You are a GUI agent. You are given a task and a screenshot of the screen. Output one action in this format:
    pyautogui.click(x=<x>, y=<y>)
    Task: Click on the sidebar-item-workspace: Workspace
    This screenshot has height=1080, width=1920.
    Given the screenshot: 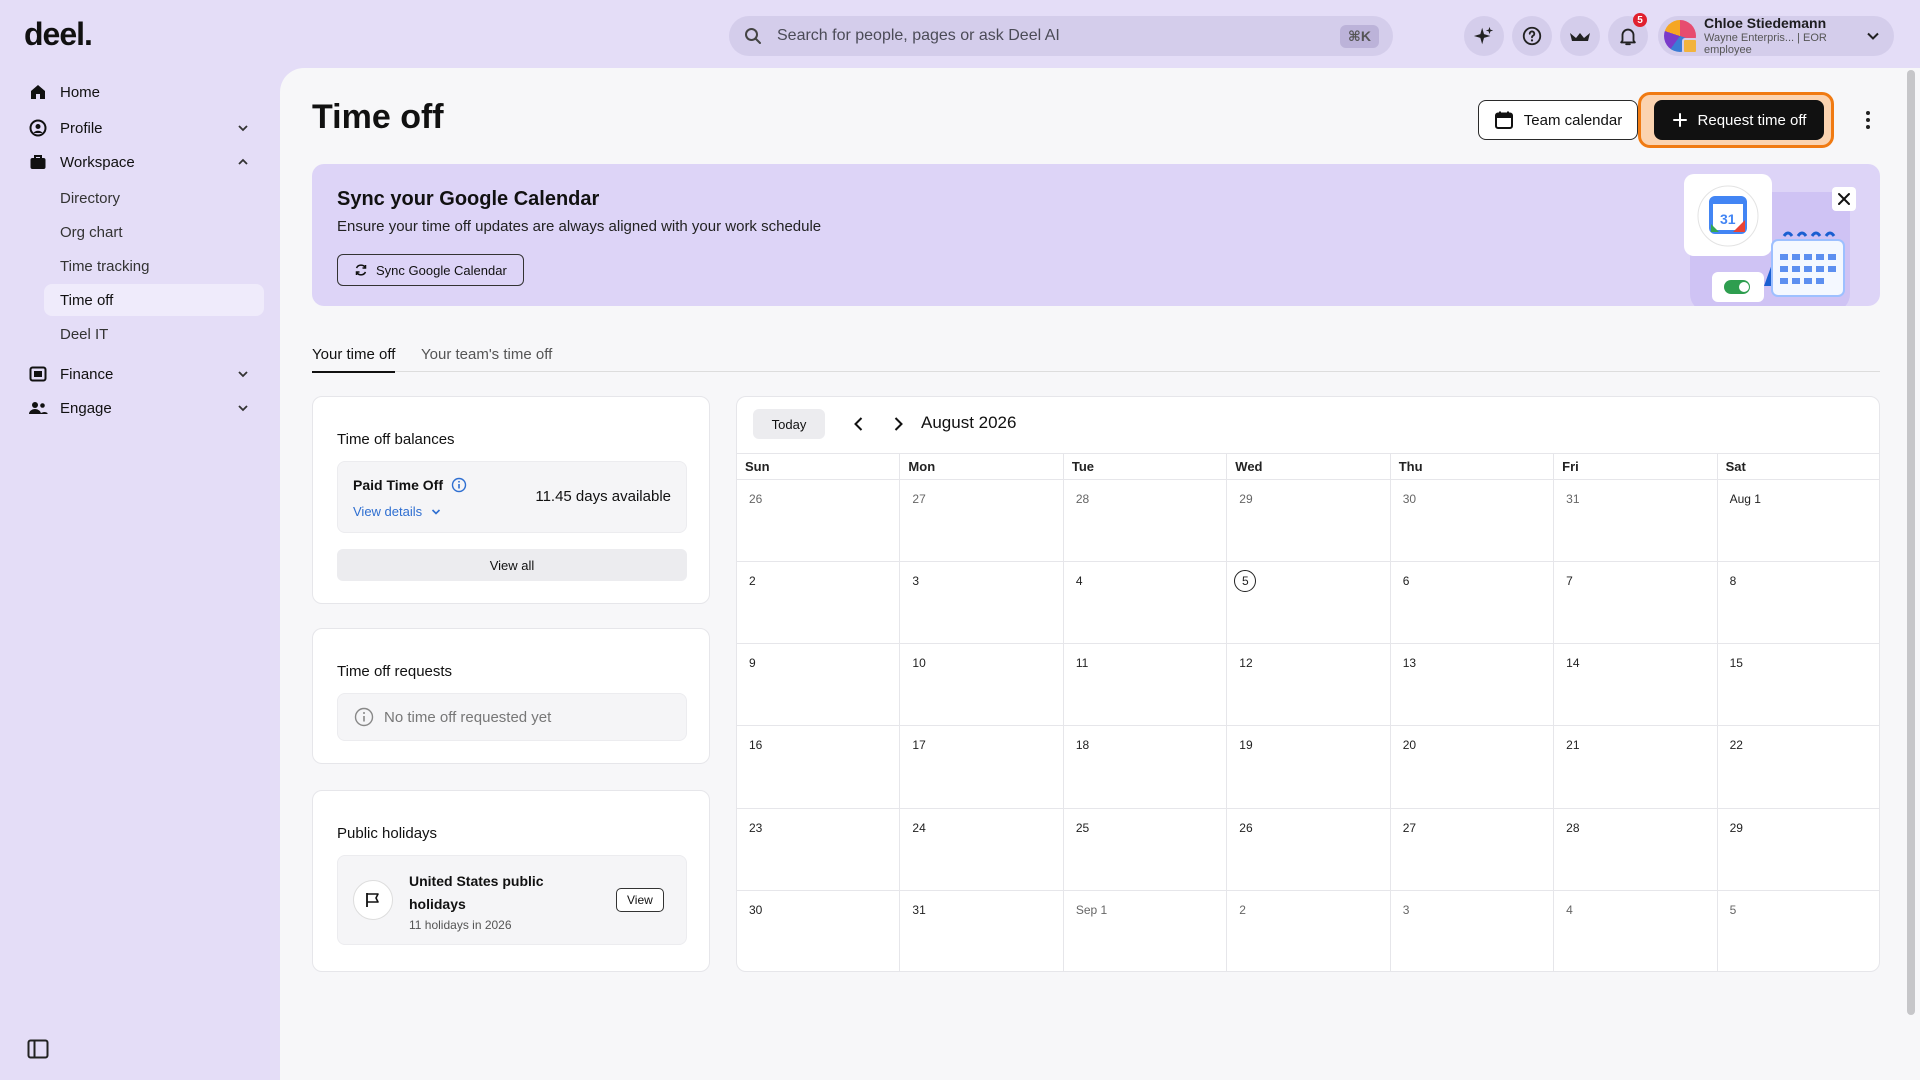 What is the action you would take?
    pyautogui.click(x=139, y=162)
    